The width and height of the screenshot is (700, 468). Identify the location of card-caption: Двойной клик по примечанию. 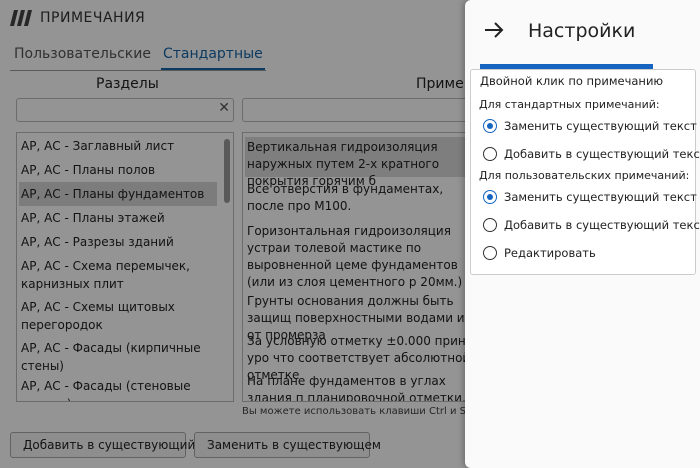
(572, 81).